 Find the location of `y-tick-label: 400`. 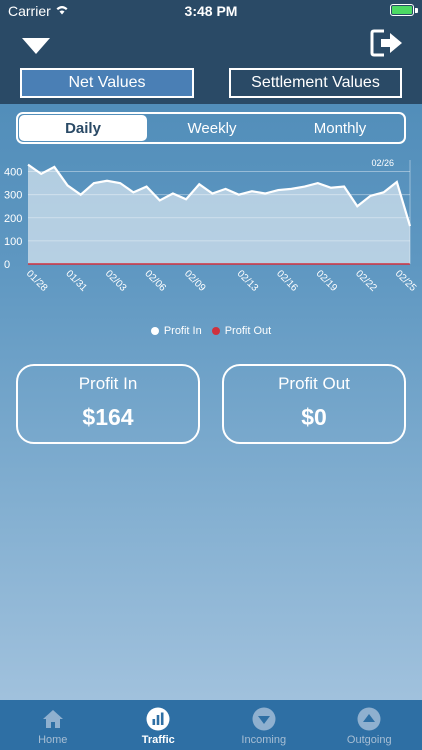

y-tick-label: 400 is located at coordinates (13, 173).